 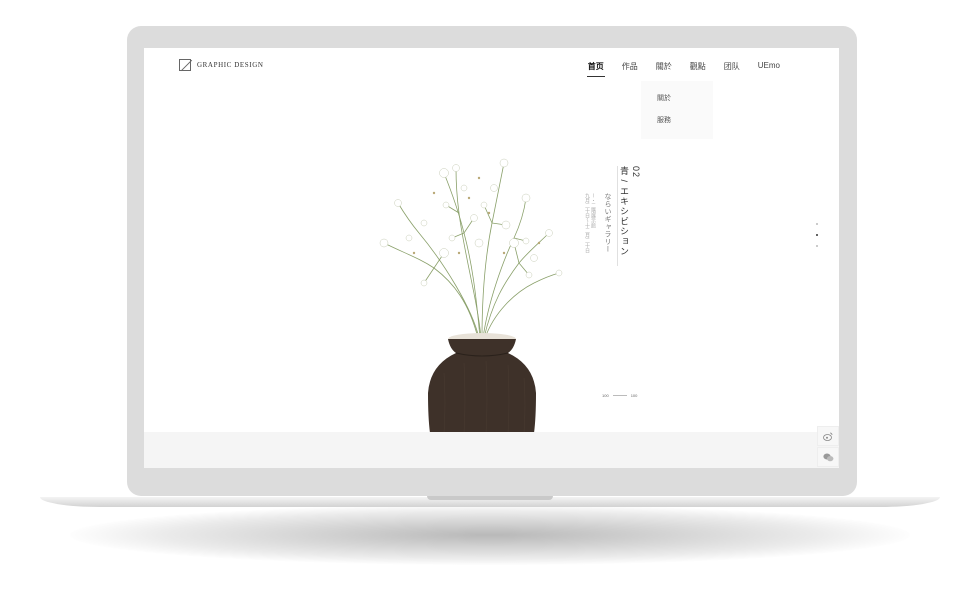 I want to click on slide-pager: 100 100, so click(x=619, y=395).